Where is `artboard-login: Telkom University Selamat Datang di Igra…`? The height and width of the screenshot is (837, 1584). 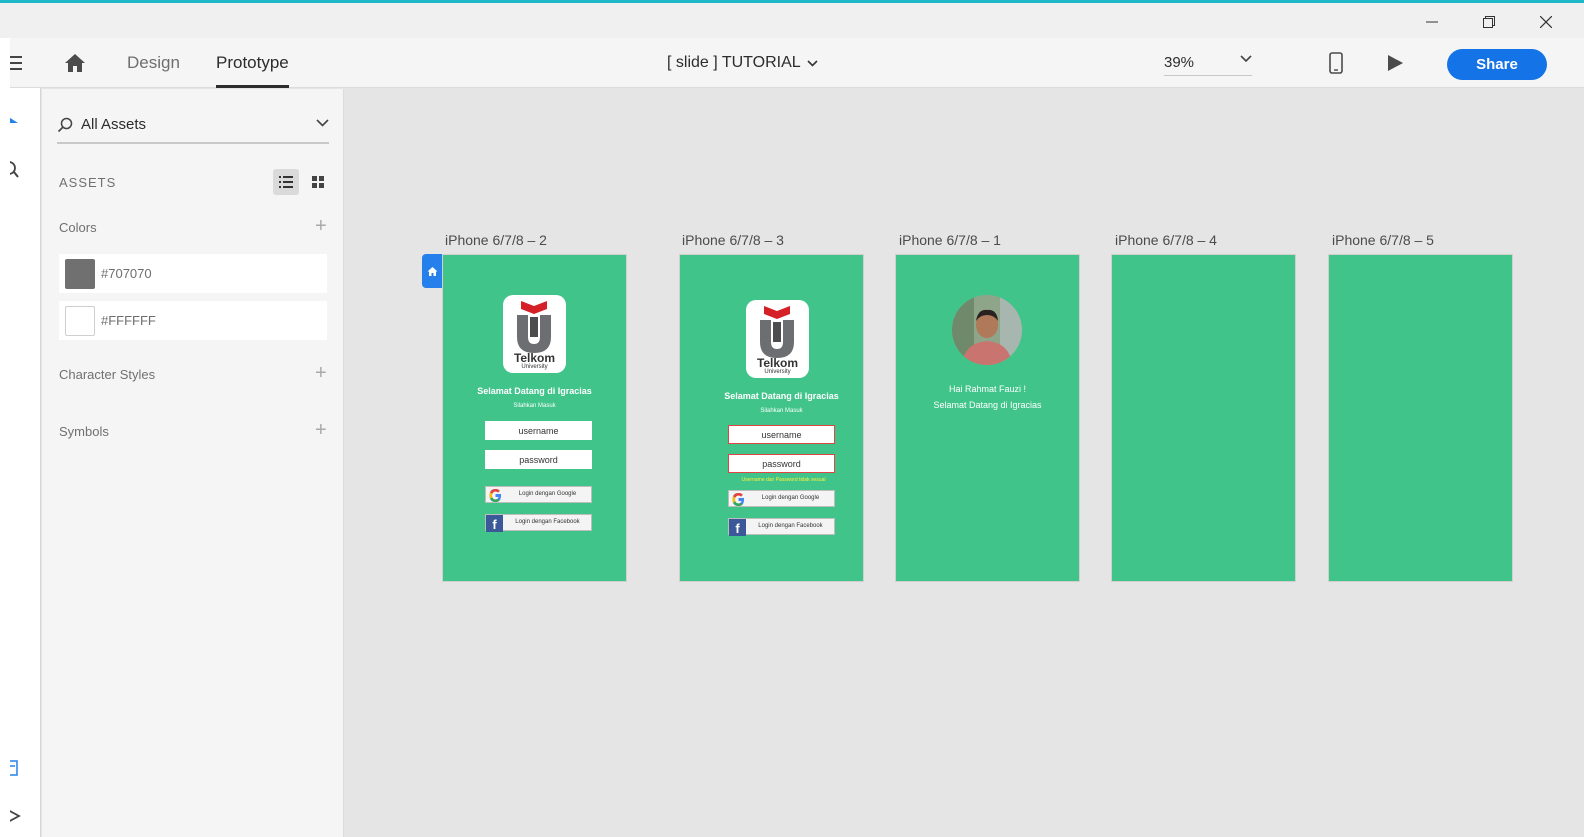 artboard-login: Telkom University Selamat Datang di Igra… is located at coordinates (534, 418).